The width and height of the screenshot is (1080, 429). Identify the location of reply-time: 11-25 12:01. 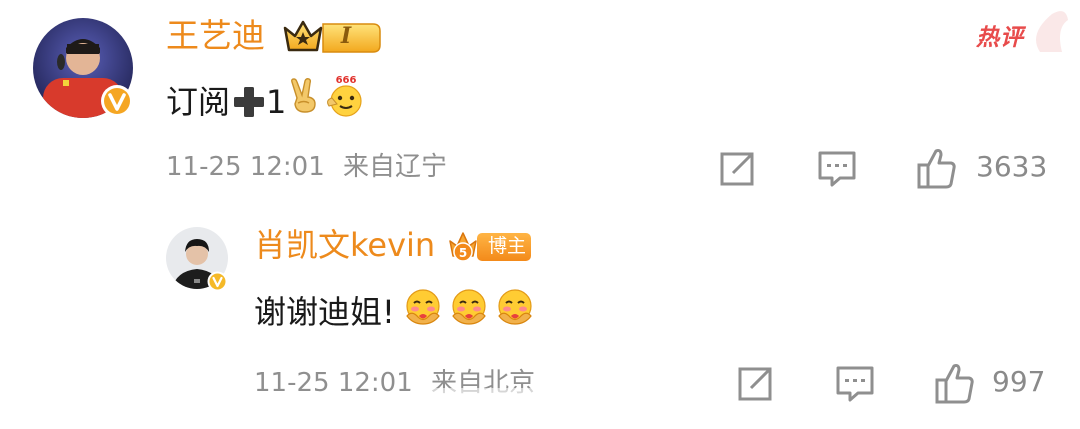
(333, 383).